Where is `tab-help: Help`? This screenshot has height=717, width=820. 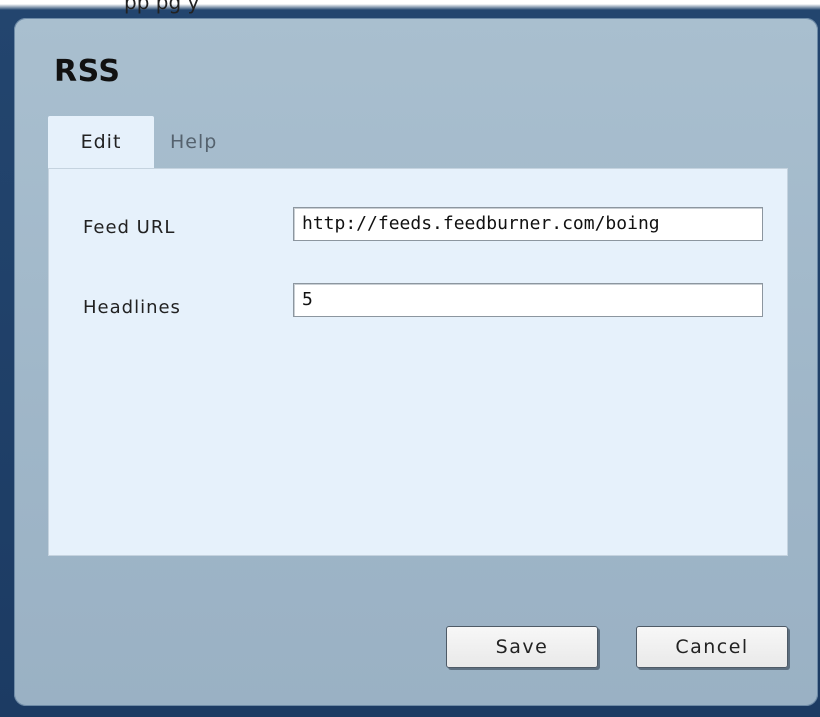 tab-help: Help is located at coordinates (193, 142).